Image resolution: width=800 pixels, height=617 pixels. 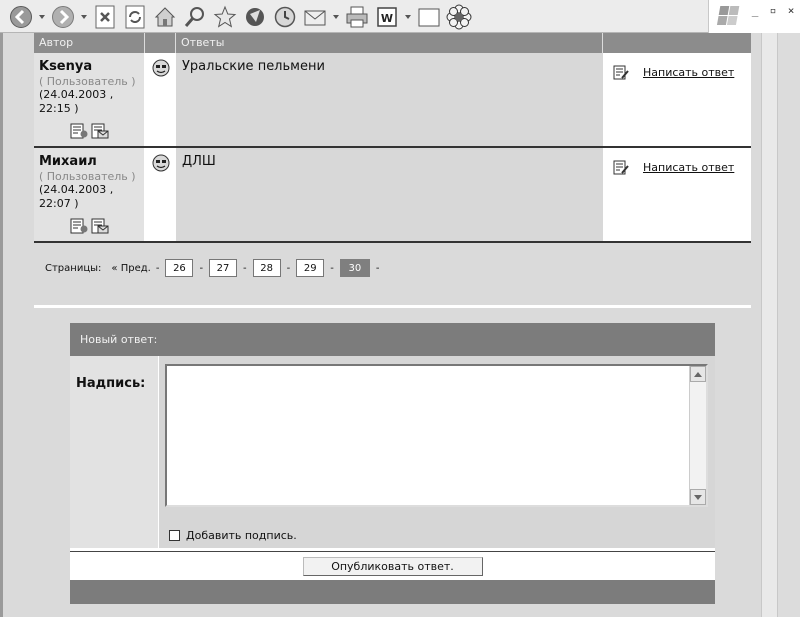 What do you see at coordinates (59, 108) in the screenshot?
I see `post-time: 22:15 )` at bounding box center [59, 108].